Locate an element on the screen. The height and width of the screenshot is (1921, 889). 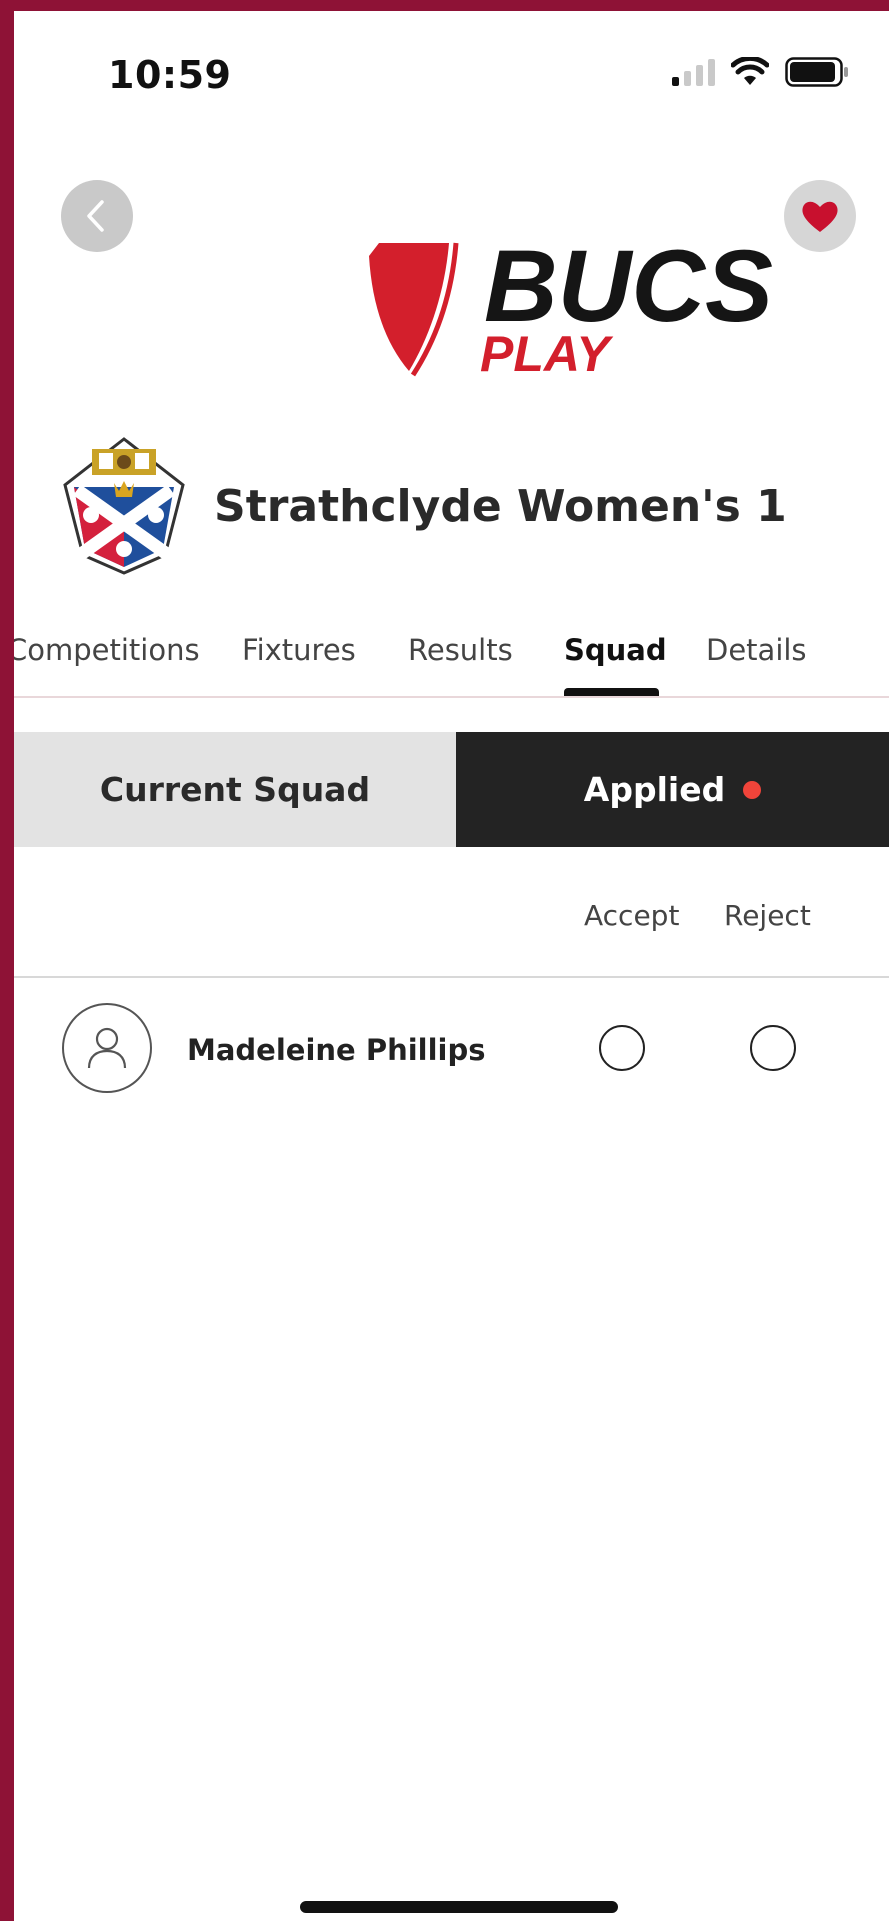
applied-button: Applied is located at coordinates (672, 789).